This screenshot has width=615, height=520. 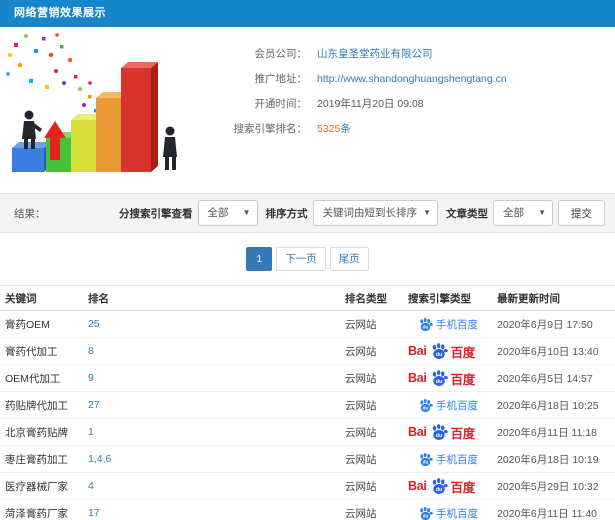 I want to click on article-type-label: 文章类型, so click(x=467, y=213).